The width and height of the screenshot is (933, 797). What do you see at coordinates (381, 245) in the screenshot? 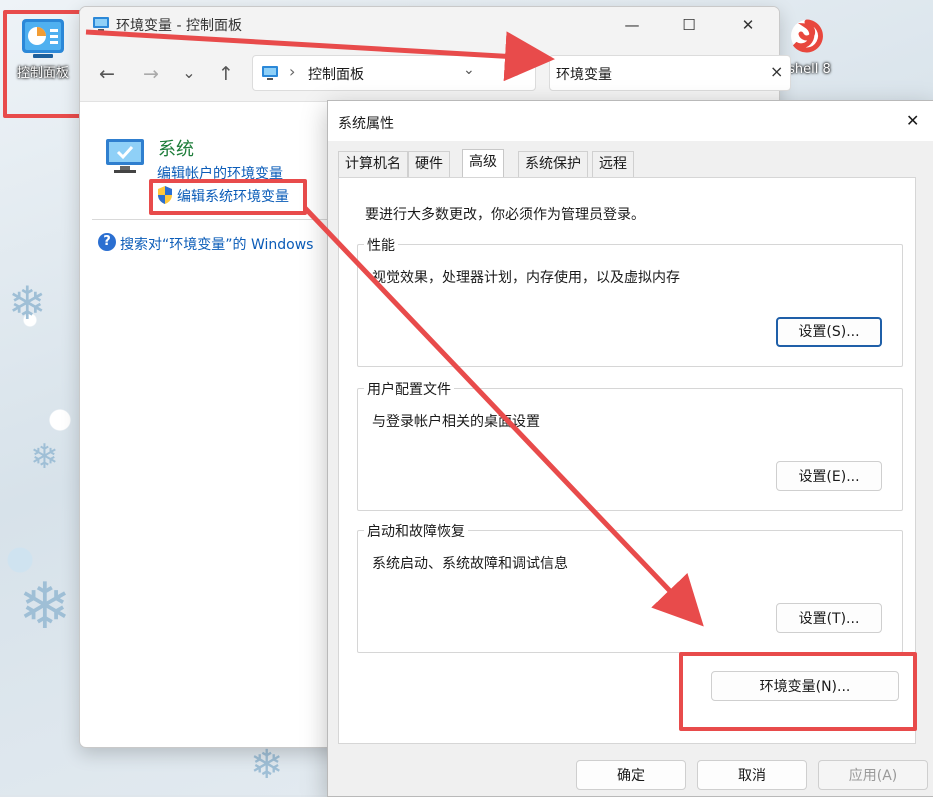
I see `group-title: 性能` at bounding box center [381, 245].